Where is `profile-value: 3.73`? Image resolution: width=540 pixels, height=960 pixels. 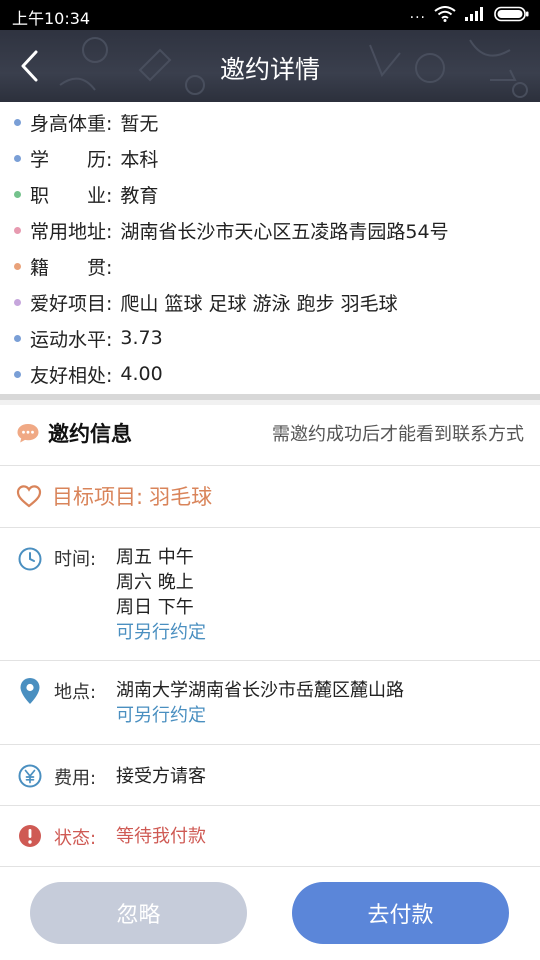
profile-value: 3.73 is located at coordinates (141, 338).